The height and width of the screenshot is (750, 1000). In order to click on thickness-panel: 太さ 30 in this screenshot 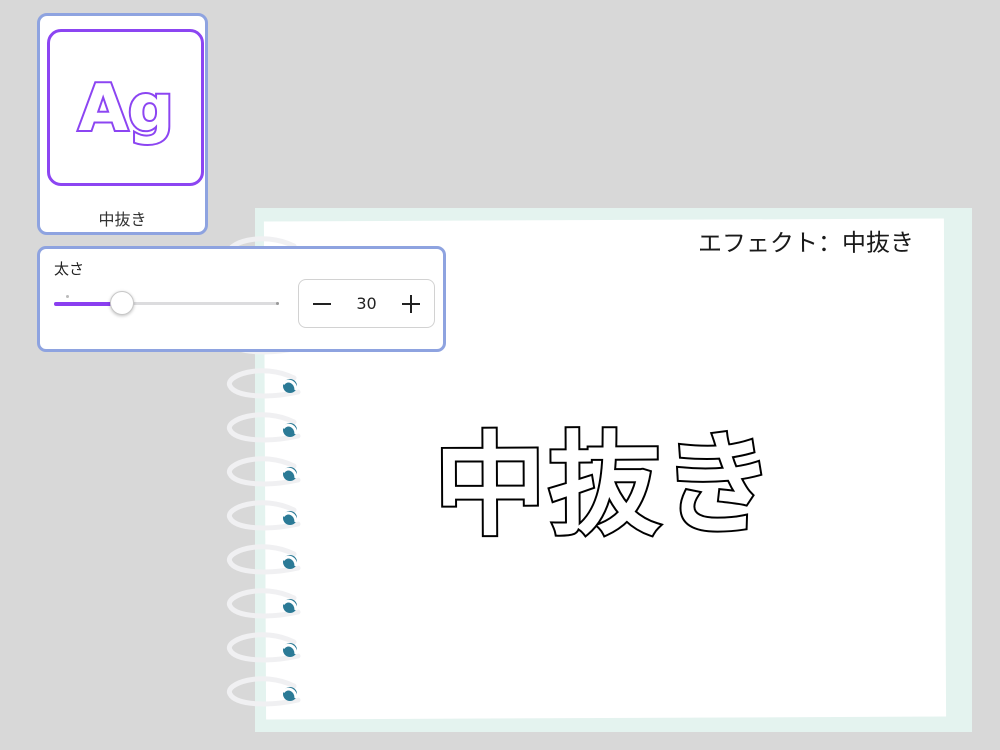, I will do `click(241, 299)`.